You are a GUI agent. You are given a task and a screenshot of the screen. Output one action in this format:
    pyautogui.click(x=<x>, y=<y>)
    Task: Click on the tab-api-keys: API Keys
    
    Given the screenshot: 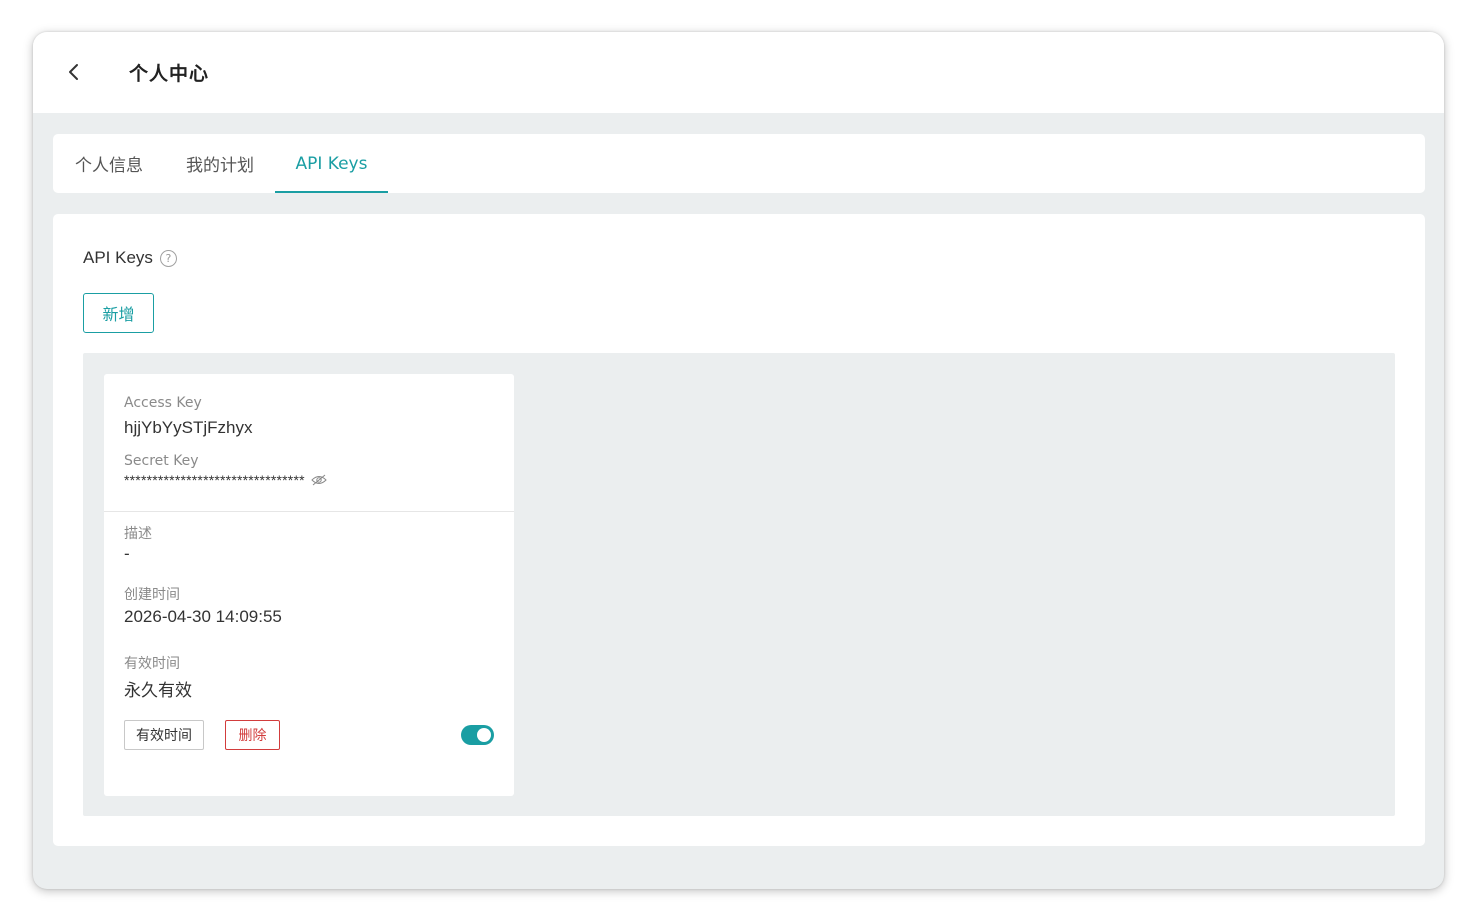 What is the action you would take?
    pyautogui.click(x=331, y=163)
    